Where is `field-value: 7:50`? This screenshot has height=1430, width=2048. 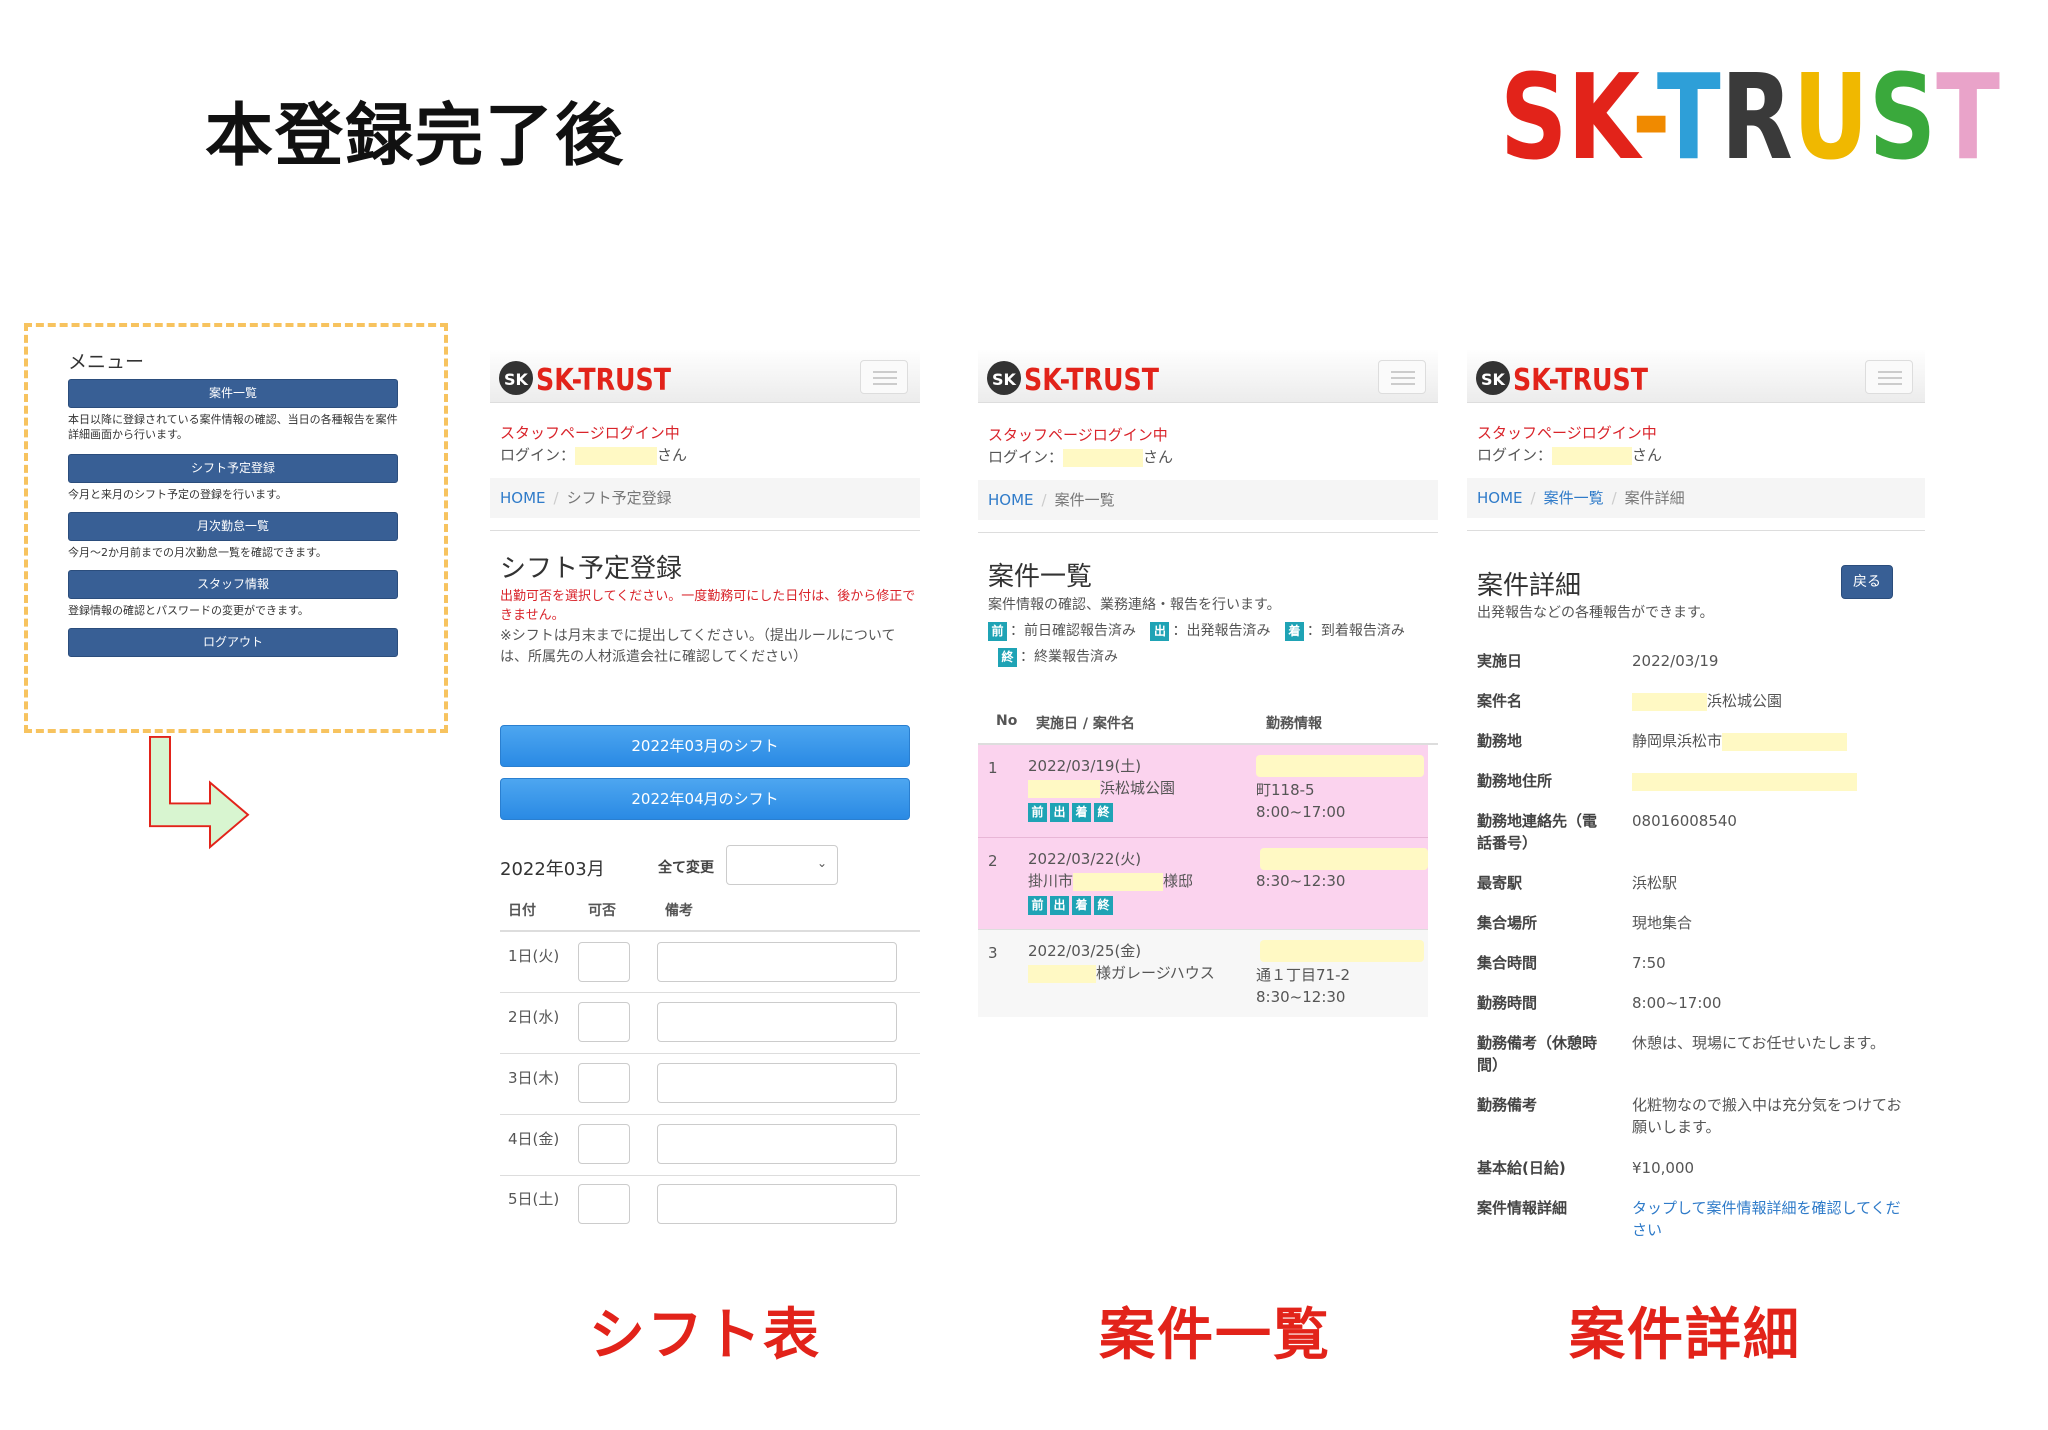 field-value: 7:50 is located at coordinates (1649, 963).